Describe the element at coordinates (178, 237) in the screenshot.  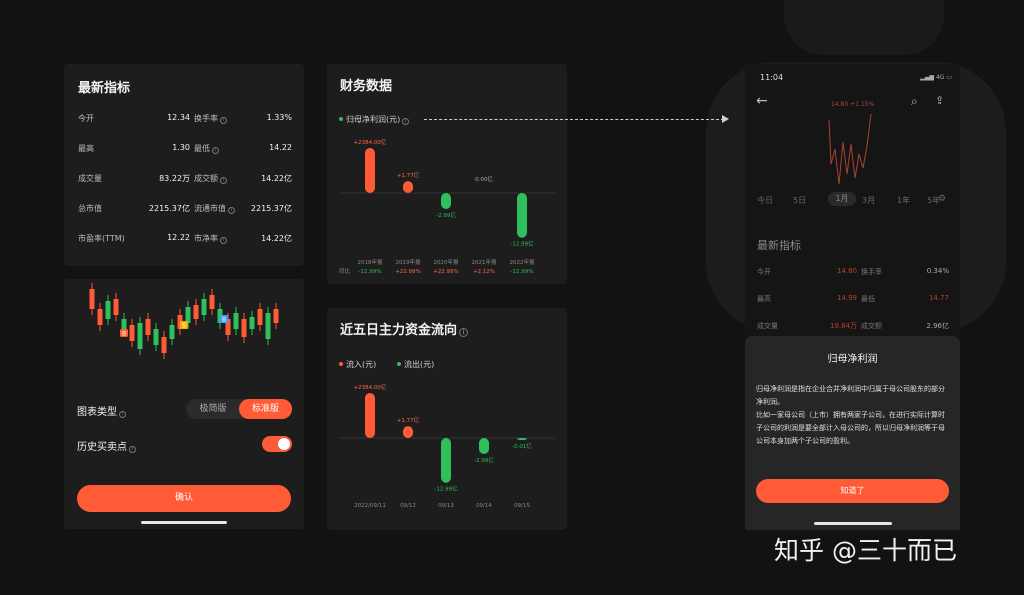
I see `metric-value: 12.22` at that location.